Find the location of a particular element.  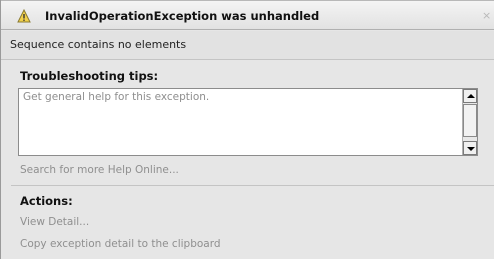

dialog-title: InvalidOperationException was unhandled is located at coordinates (182, 16).